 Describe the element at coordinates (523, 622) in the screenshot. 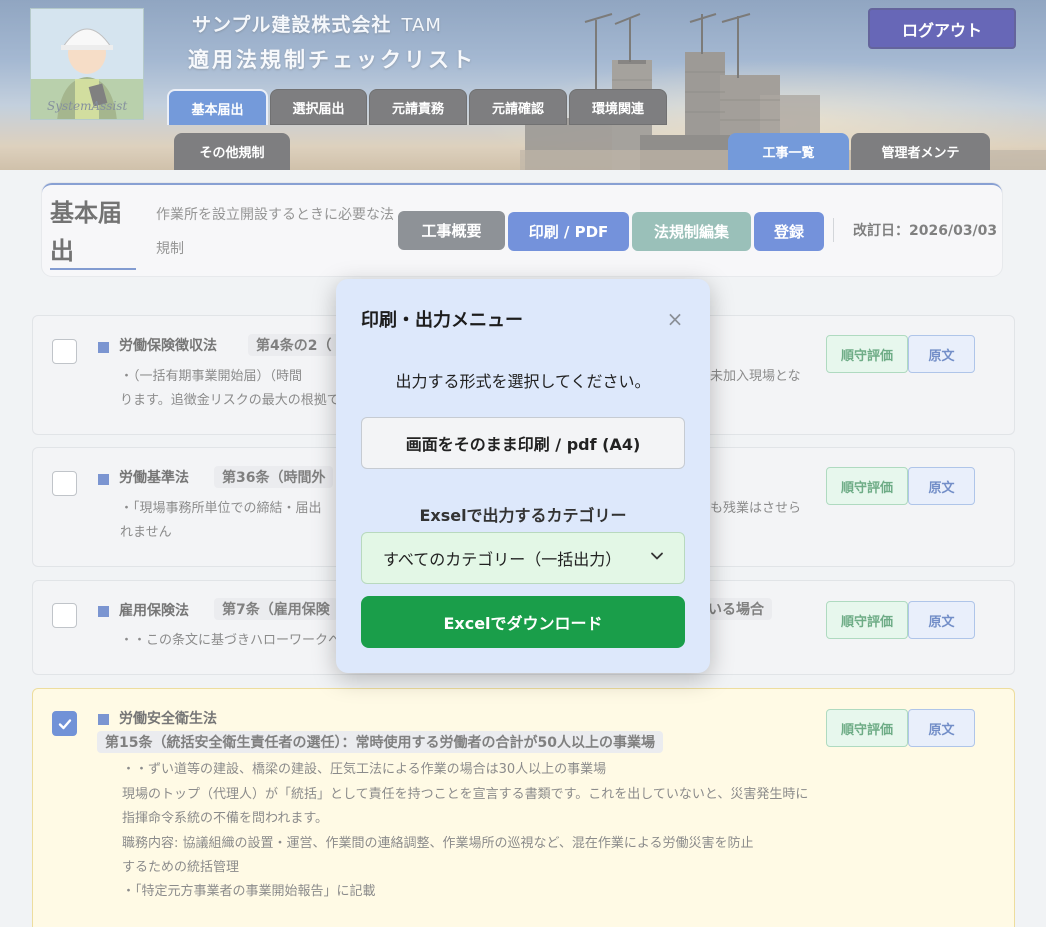

I see `excel-download-button: Excelでダウンロード` at that location.